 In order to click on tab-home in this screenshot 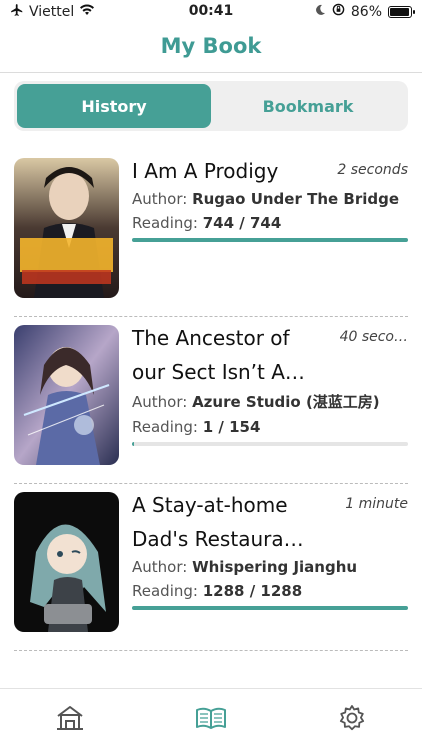, I will do `click(70, 719)`.